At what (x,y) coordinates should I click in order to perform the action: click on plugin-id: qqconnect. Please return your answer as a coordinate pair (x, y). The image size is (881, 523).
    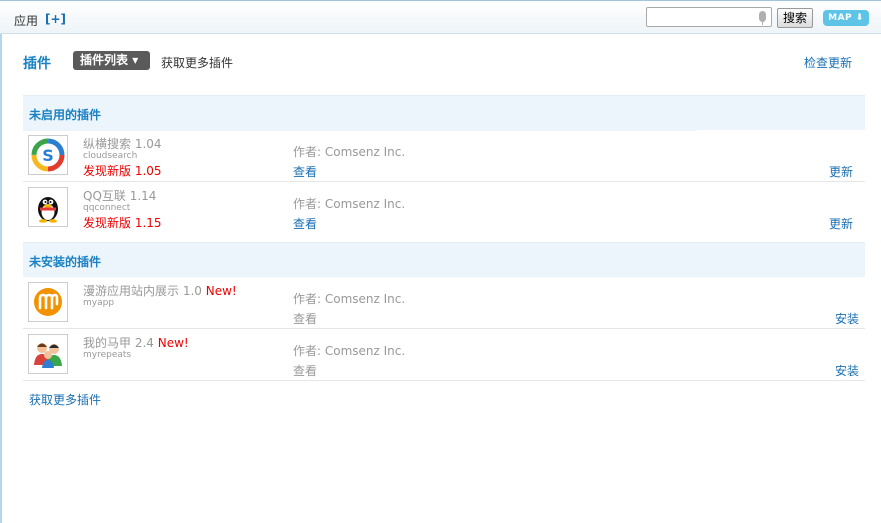
    Looking at the image, I should click on (107, 208).